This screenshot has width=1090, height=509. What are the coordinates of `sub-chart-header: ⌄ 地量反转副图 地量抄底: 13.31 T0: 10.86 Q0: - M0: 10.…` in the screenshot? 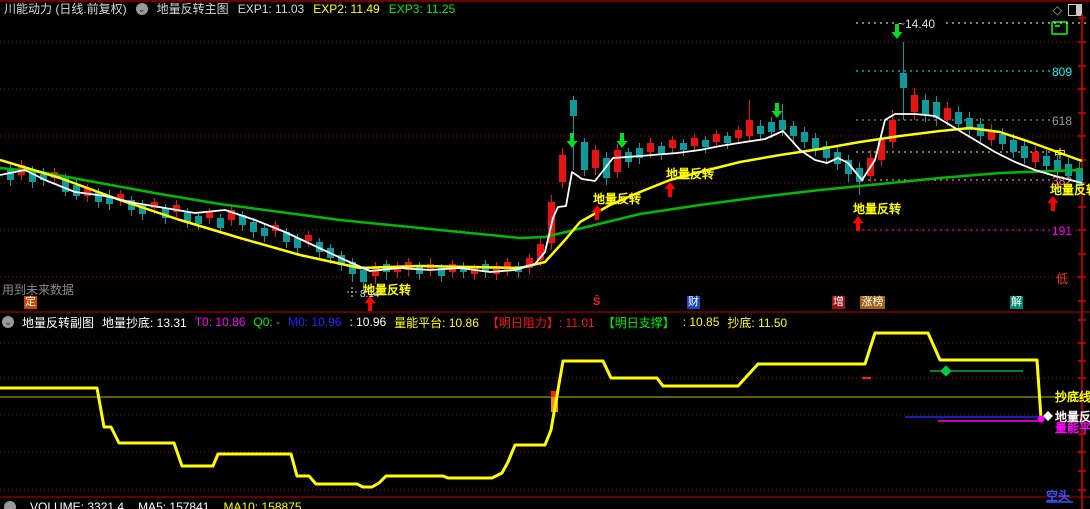 It's located at (395, 322).